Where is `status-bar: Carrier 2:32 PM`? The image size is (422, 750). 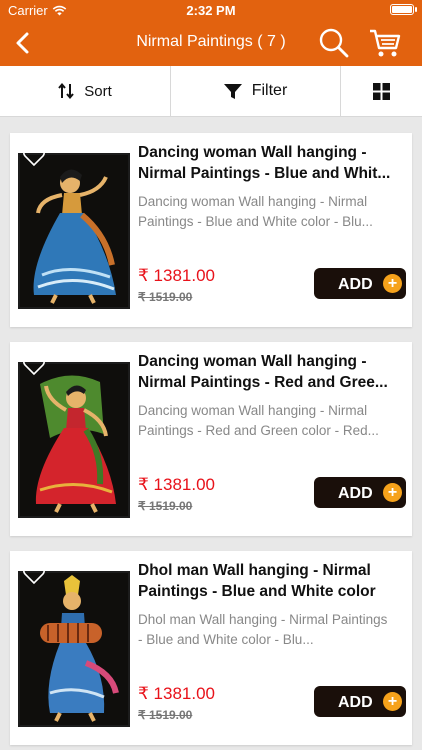
status-bar: Carrier 2:32 PM is located at coordinates (211, 10).